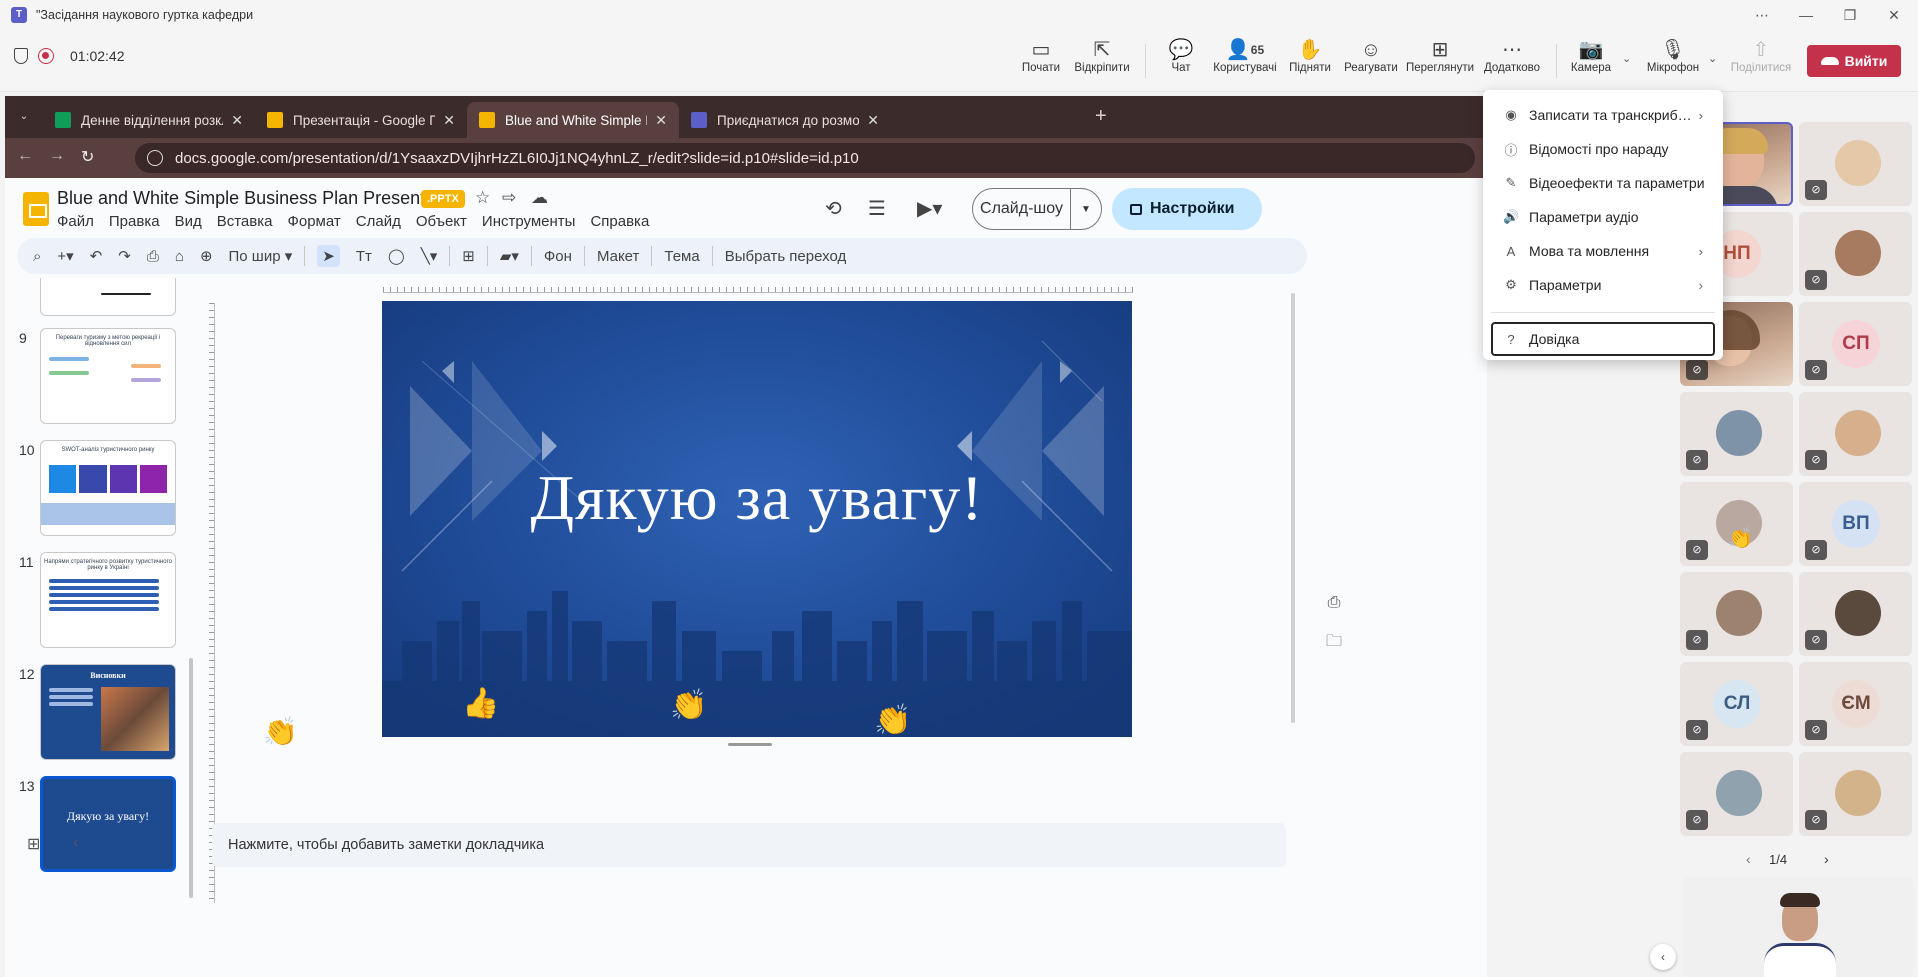 Image resolution: width=1918 pixels, height=977 pixels. Describe the element at coordinates (1673, 56) in the screenshot. I see `mic-button: 🎙 Мікрофон` at that location.